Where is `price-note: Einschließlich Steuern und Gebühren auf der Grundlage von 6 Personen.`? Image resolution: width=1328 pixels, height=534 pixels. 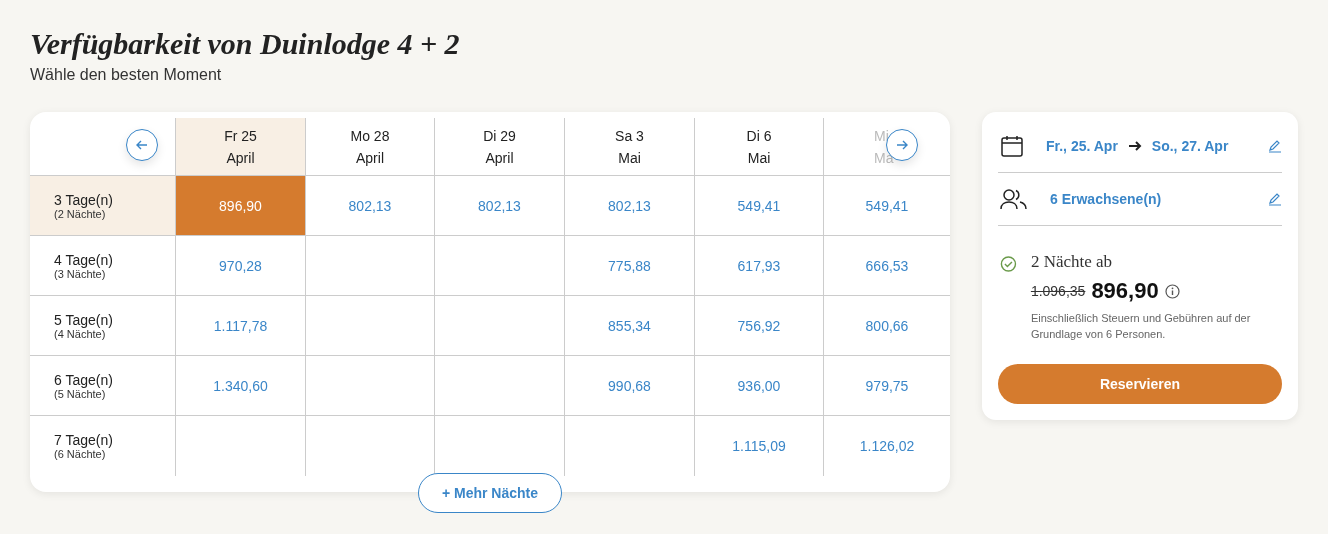 price-note: Einschließlich Steuern und Gebühren auf der Grundlage von 6 Personen. is located at coordinates (1141, 326).